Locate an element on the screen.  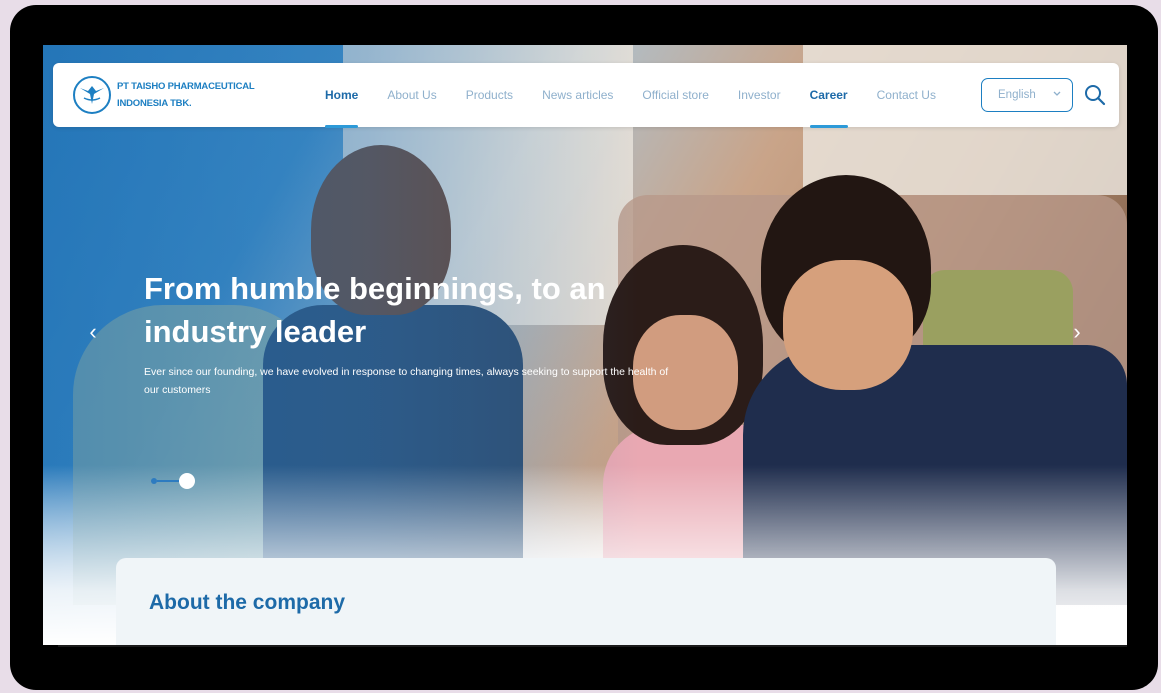
company-logo is located at coordinates (92, 95).